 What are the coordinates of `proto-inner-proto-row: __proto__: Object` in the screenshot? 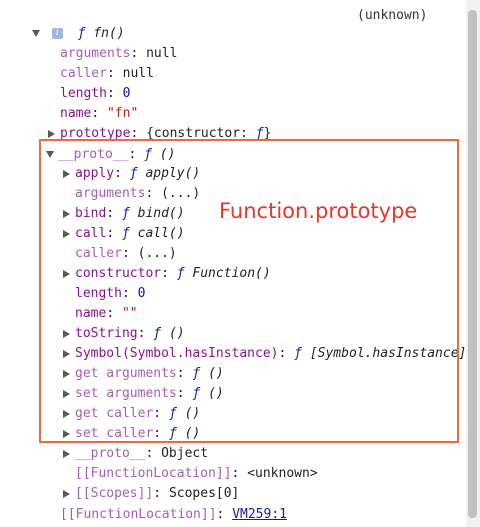 It's located at (135, 454).